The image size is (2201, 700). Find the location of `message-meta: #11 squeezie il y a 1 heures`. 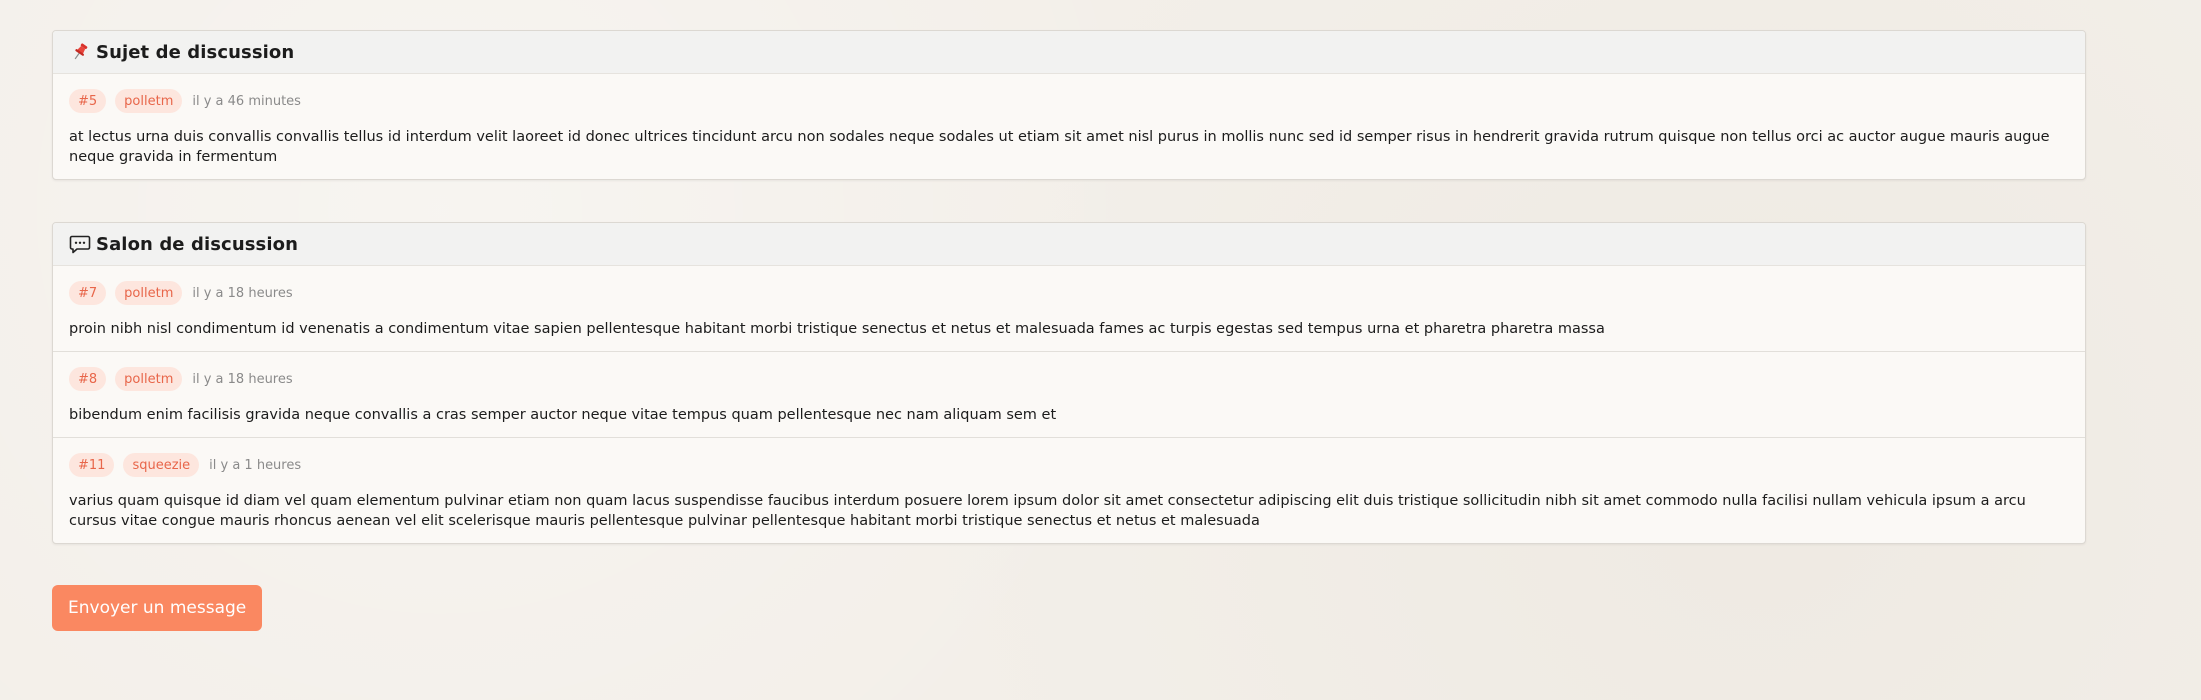

message-meta: #11 squeezie il y a 1 heures is located at coordinates (1069, 465).